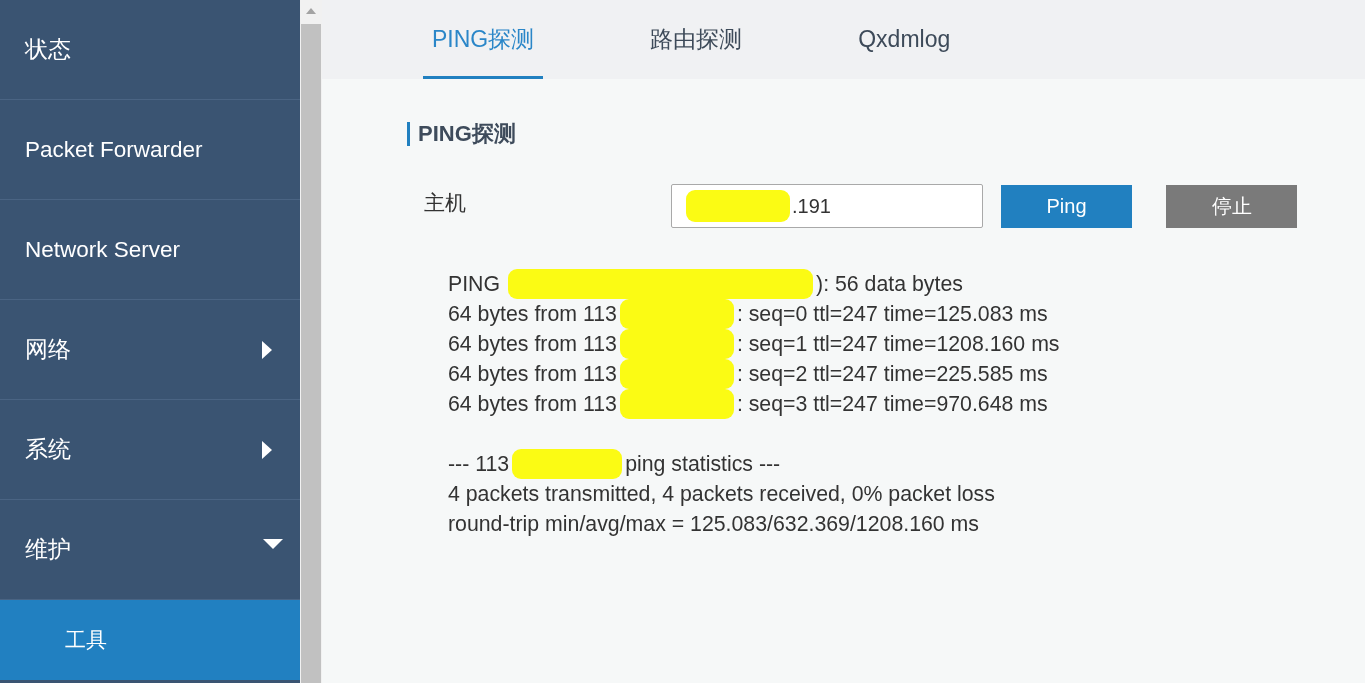  What do you see at coordinates (898, 344) in the screenshot?
I see `output-text: : seq=1 ttl=247 time=1208.160 ms` at bounding box center [898, 344].